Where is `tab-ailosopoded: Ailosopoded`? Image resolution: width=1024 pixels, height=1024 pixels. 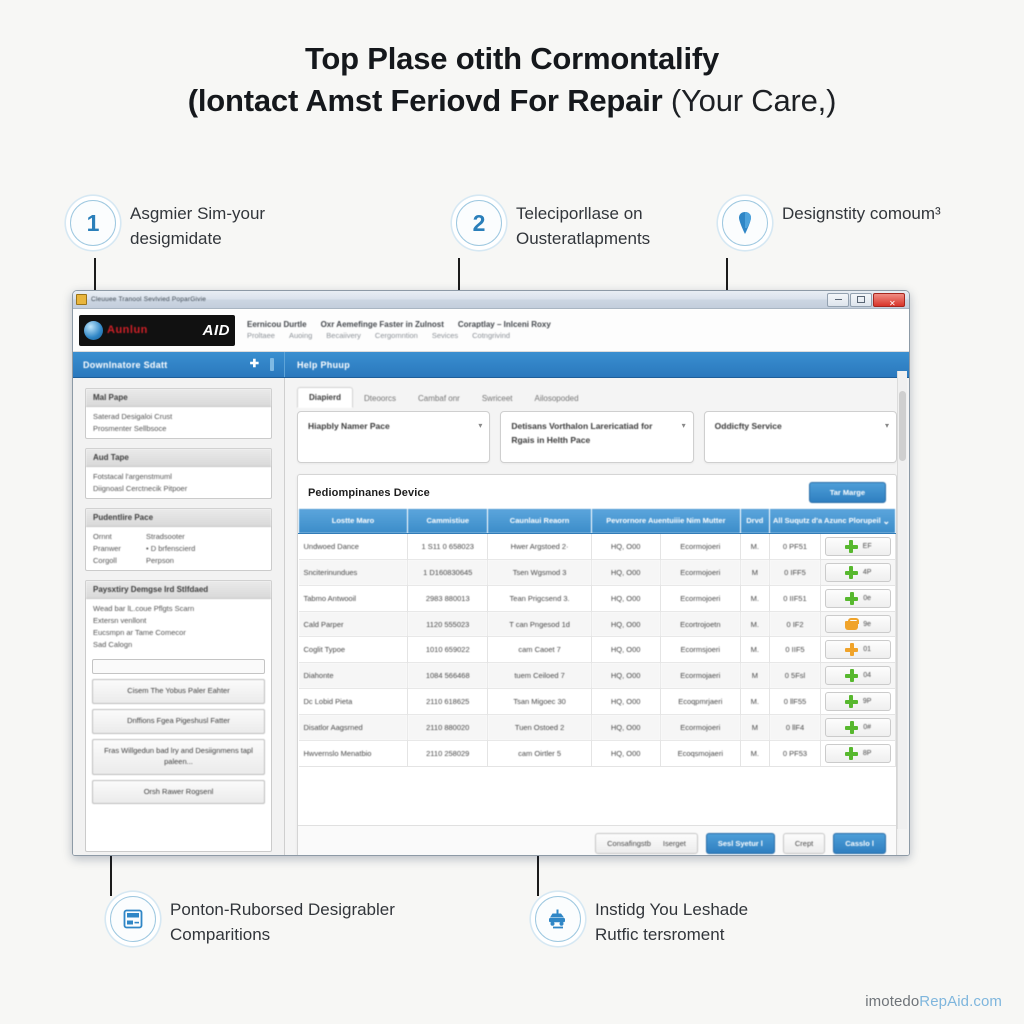
tab-ailosopoded: Ailosopoded is located at coordinates (557, 398).